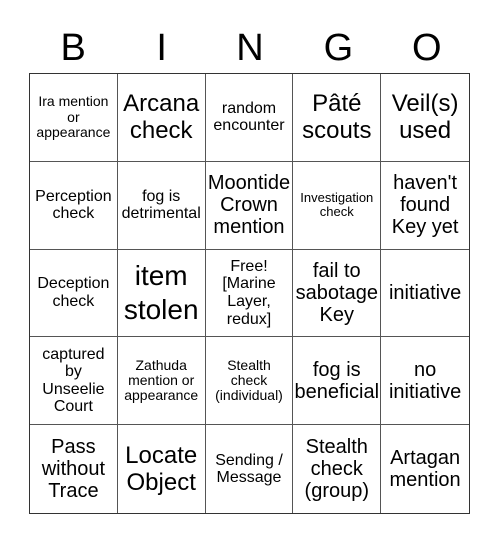 The image size is (500, 544). I want to click on bingo-cell-text: random encounter, so click(249, 117).